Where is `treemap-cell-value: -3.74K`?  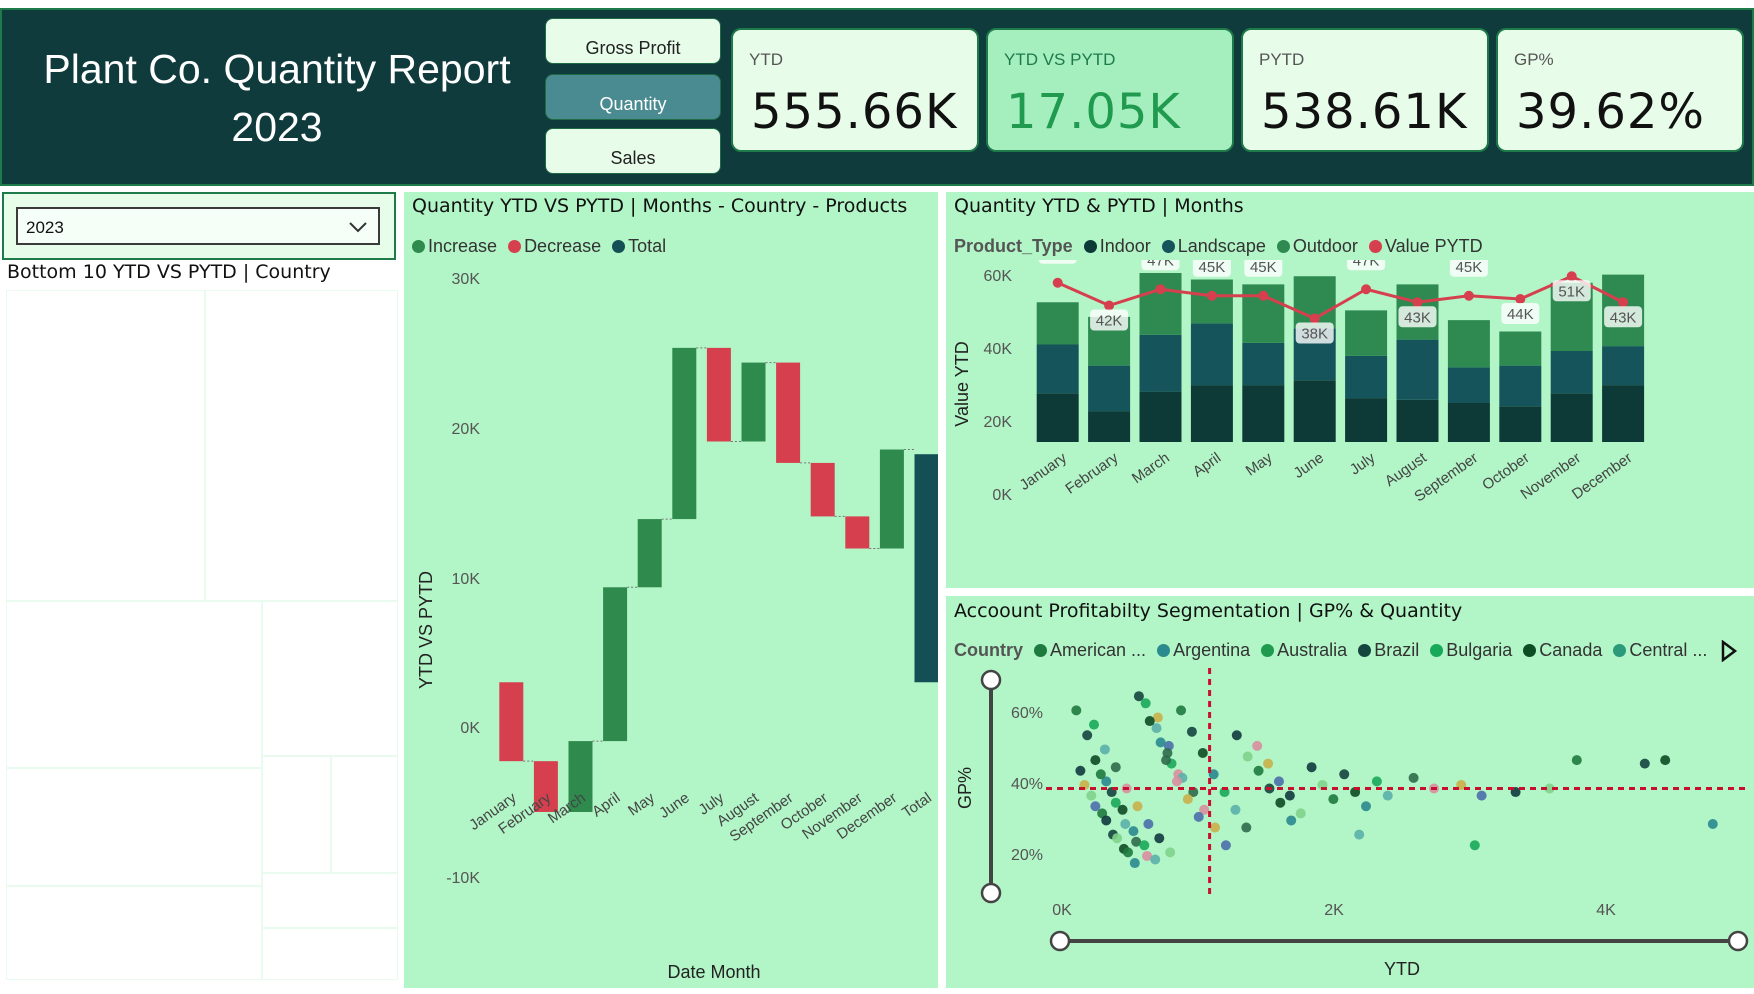
treemap-cell-value: -3.74K is located at coordinates (34, 969).